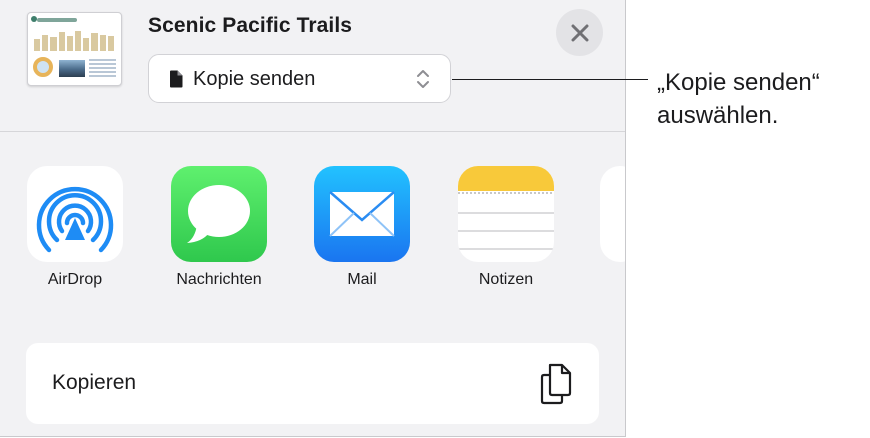 Image resolution: width=870 pixels, height=438 pixels. Describe the element at coordinates (102, 69) in the screenshot. I see `thumbnail-text-block` at that location.